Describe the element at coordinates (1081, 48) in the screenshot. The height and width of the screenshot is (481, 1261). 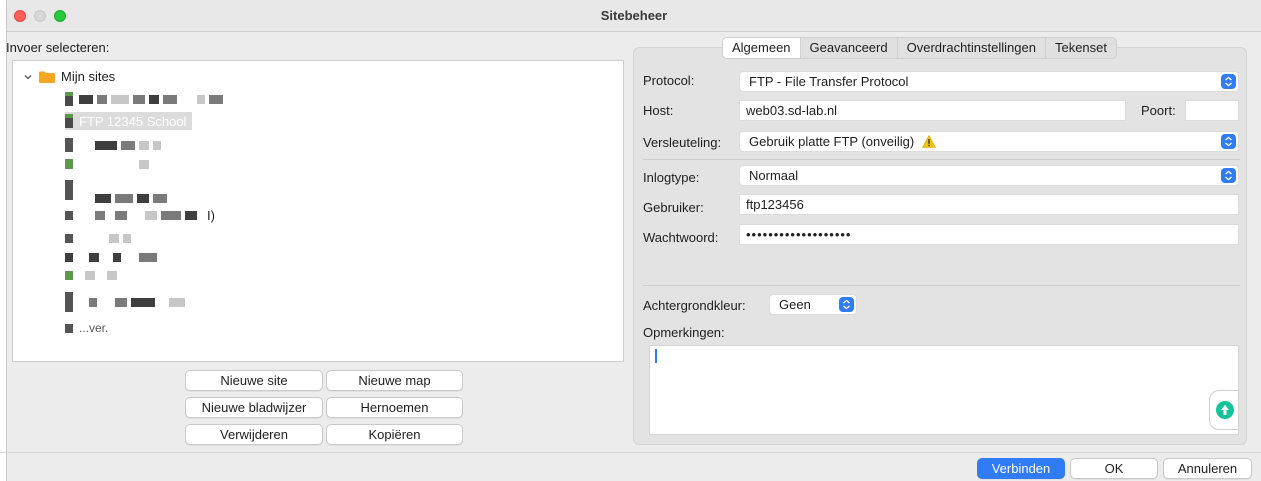
I see `tab-charset: Tekenset` at that location.